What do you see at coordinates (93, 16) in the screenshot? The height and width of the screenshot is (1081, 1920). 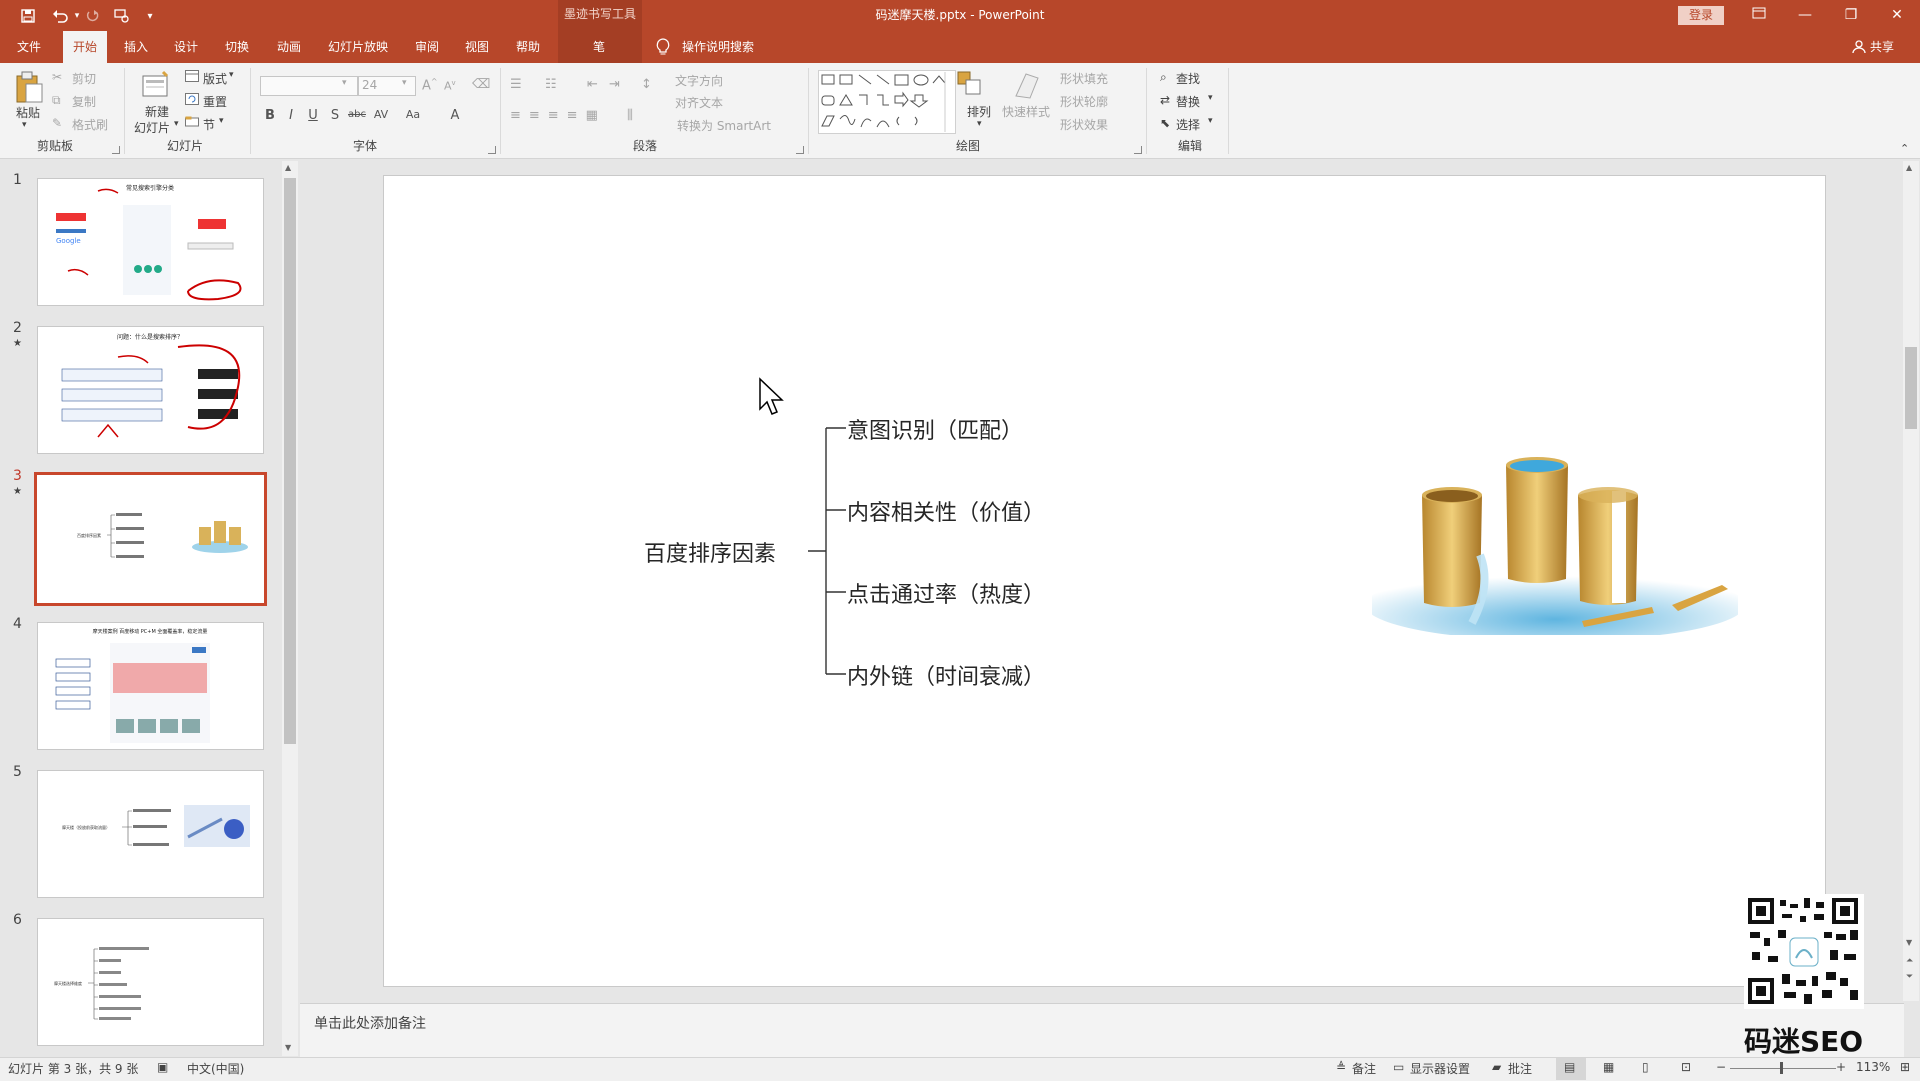 I see `redo-icon` at bounding box center [93, 16].